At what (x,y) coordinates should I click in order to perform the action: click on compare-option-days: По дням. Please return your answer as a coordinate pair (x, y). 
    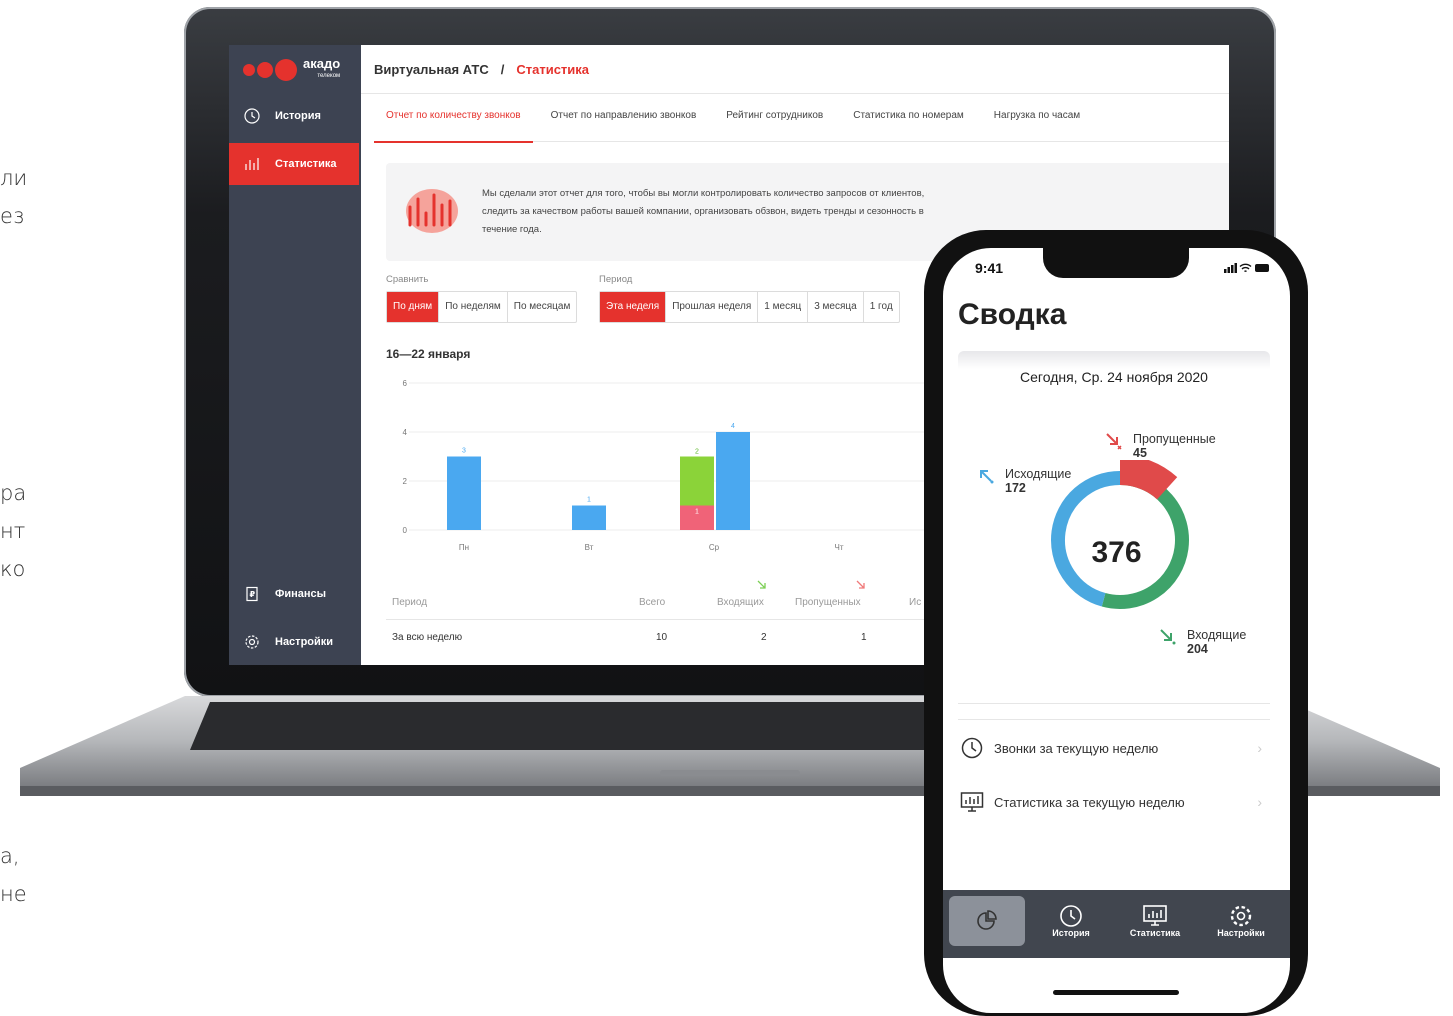
    Looking at the image, I should click on (413, 307).